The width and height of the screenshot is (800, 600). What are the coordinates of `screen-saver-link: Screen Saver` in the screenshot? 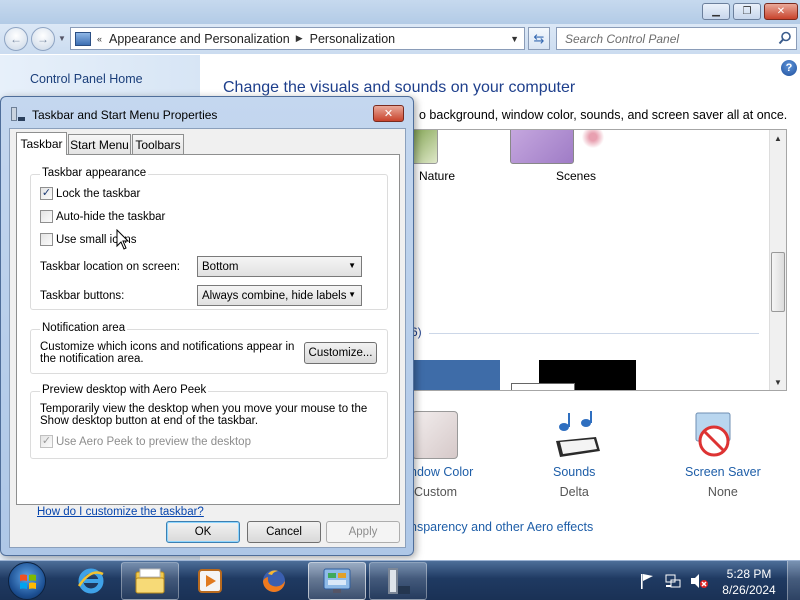 It's located at (723, 472).